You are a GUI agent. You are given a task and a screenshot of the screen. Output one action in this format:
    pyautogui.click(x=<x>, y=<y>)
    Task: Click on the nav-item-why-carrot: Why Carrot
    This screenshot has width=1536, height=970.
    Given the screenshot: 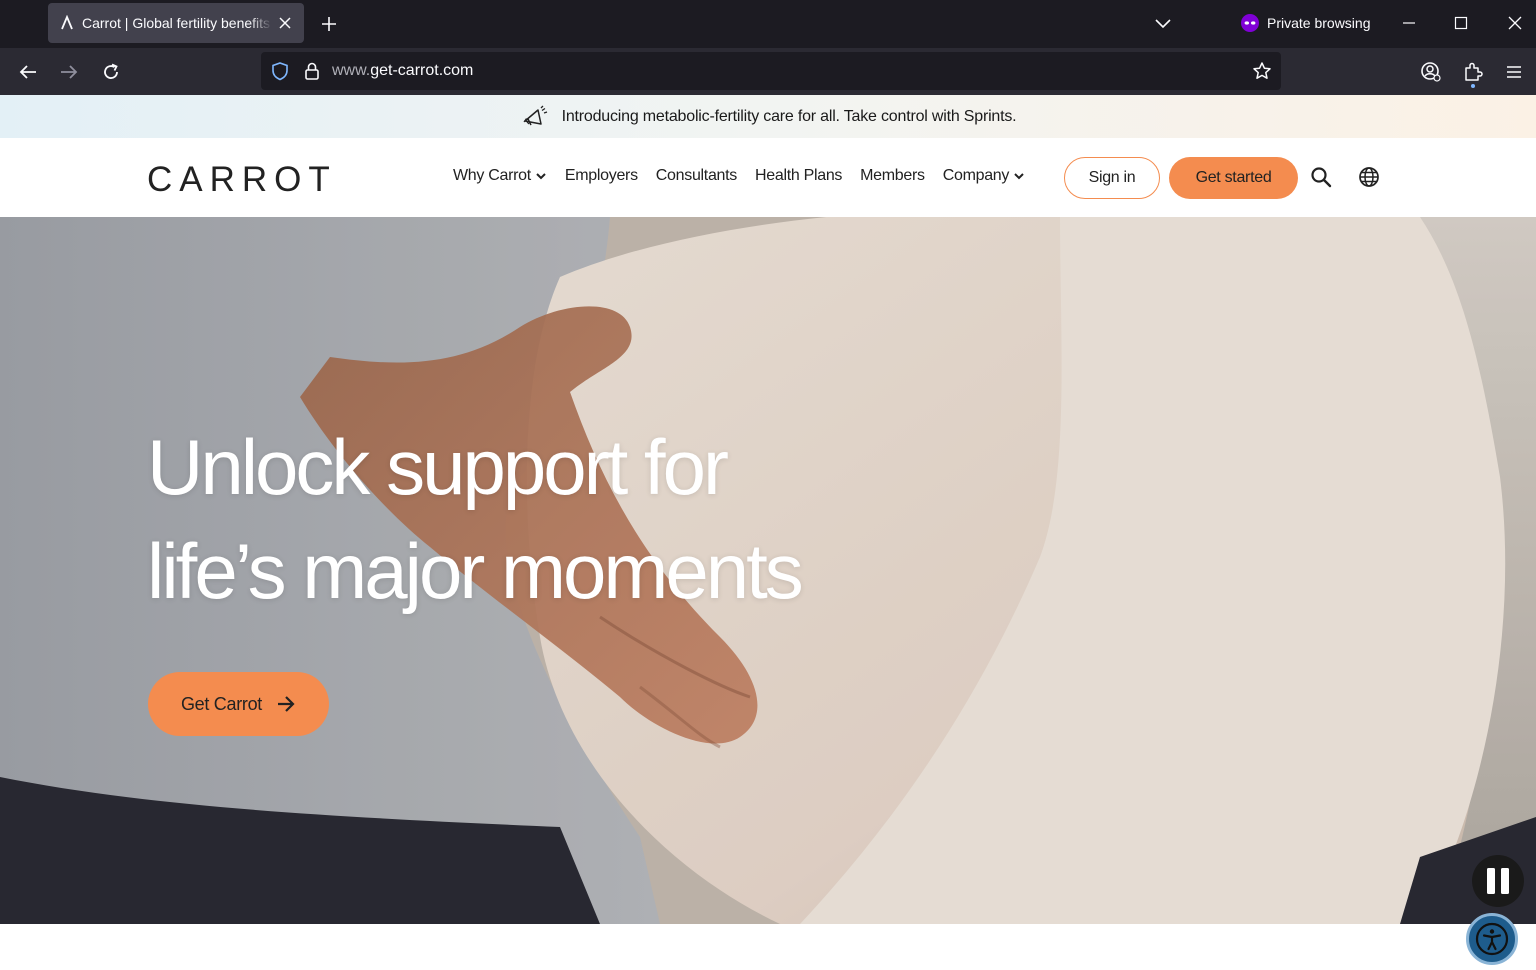 What is the action you would take?
    pyautogui.click(x=500, y=176)
    